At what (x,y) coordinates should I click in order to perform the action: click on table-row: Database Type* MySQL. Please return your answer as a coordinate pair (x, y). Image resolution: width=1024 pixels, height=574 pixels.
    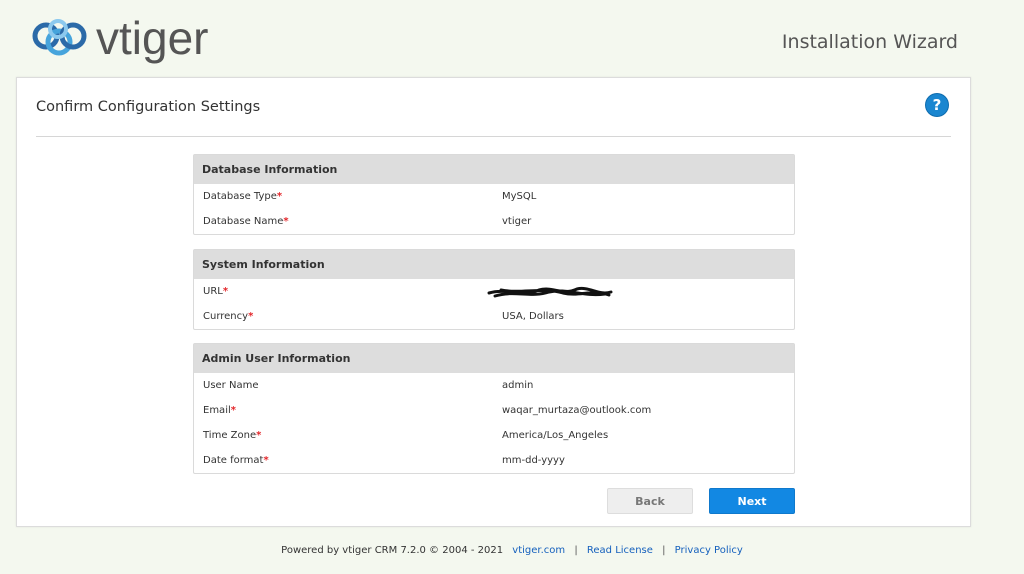
    Looking at the image, I should click on (494, 196).